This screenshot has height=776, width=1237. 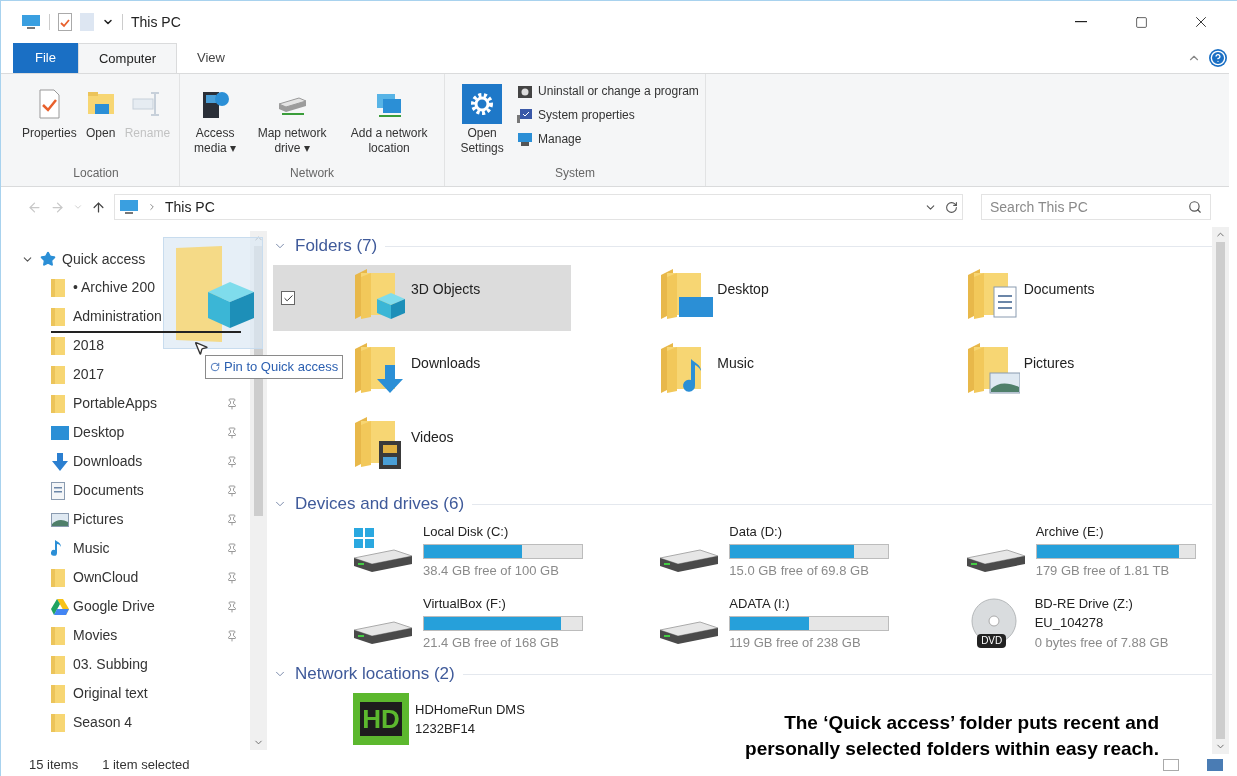 I want to click on sidebar-item: PortableApps, so click(x=115, y=403).